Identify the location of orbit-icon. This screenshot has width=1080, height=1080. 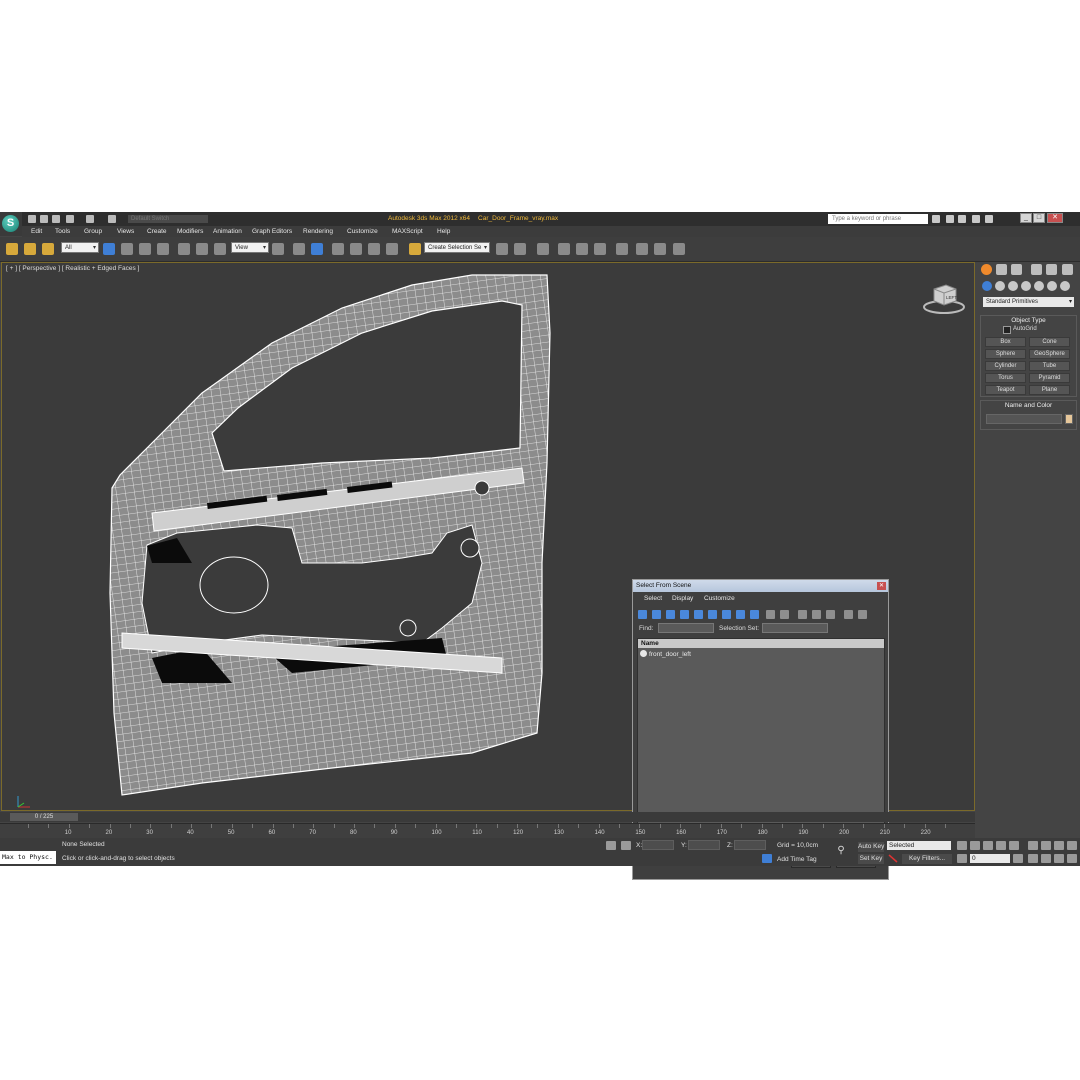
(1059, 858).